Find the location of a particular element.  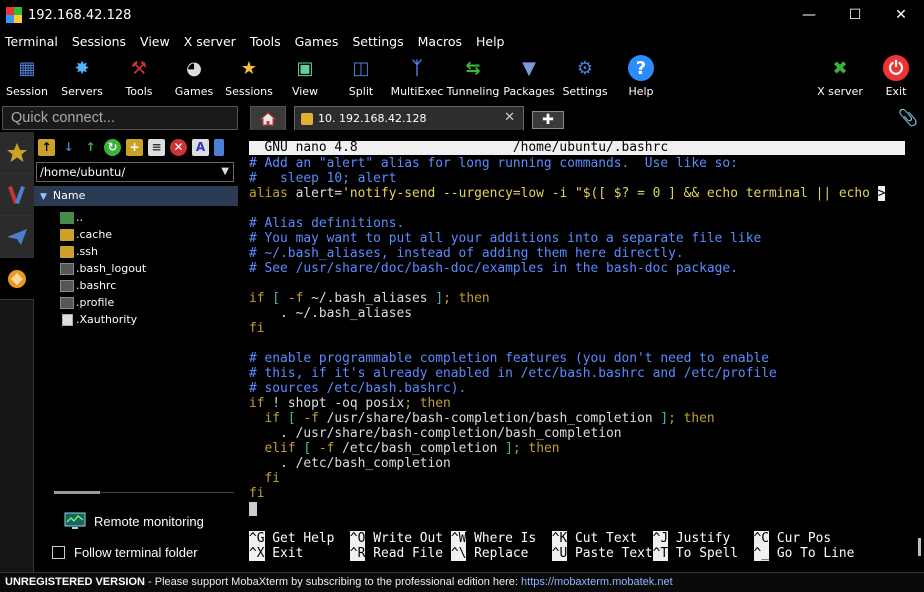

toolbar-servers-button: ✸ Servers is located at coordinates (82, 77).